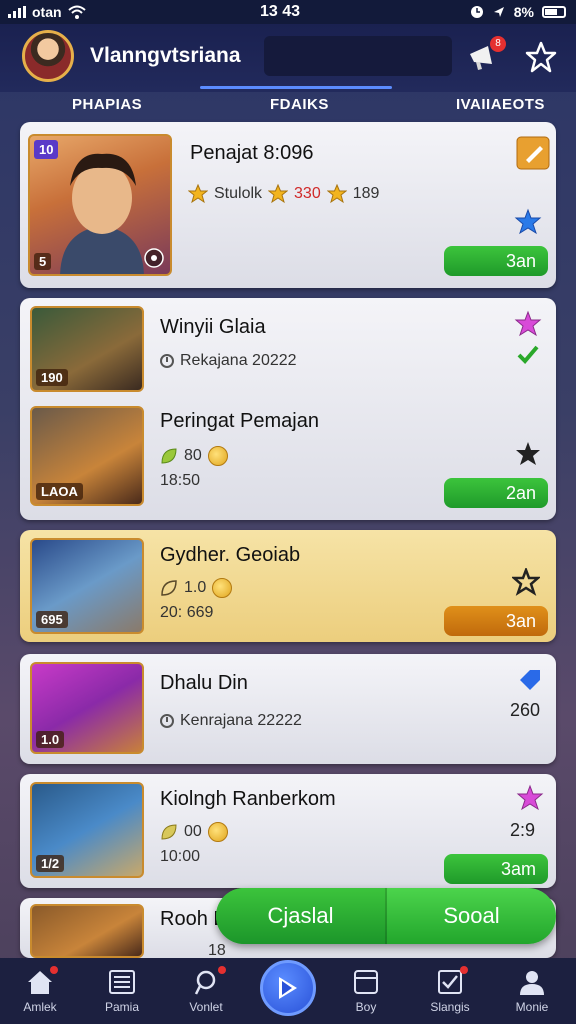  What do you see at coordinates (87, 456) in the screenshot?
I see `entry-thumbnail: LAOA` at bounding box center [87, 456].